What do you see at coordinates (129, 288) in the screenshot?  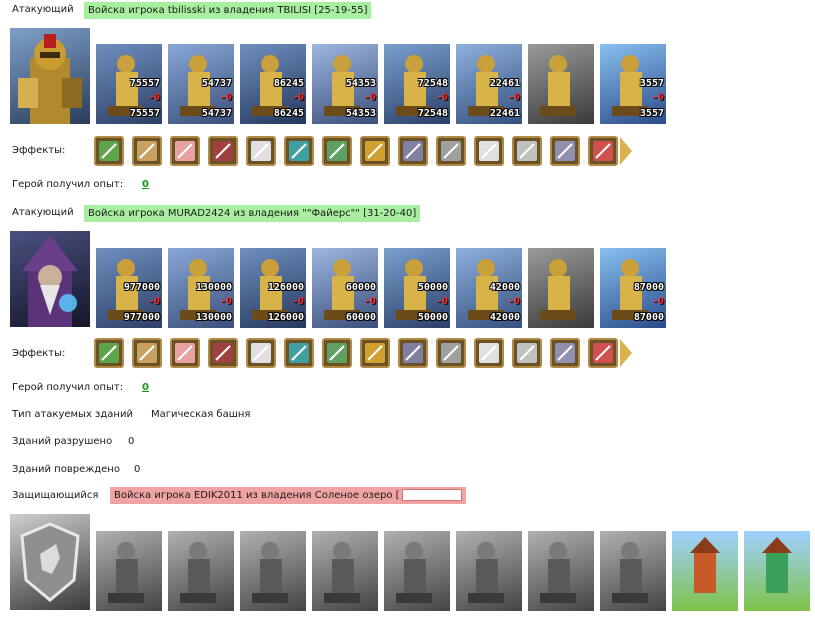 I see `unit-slot: 977000 -0 977000` at bounding box center [129, 288].